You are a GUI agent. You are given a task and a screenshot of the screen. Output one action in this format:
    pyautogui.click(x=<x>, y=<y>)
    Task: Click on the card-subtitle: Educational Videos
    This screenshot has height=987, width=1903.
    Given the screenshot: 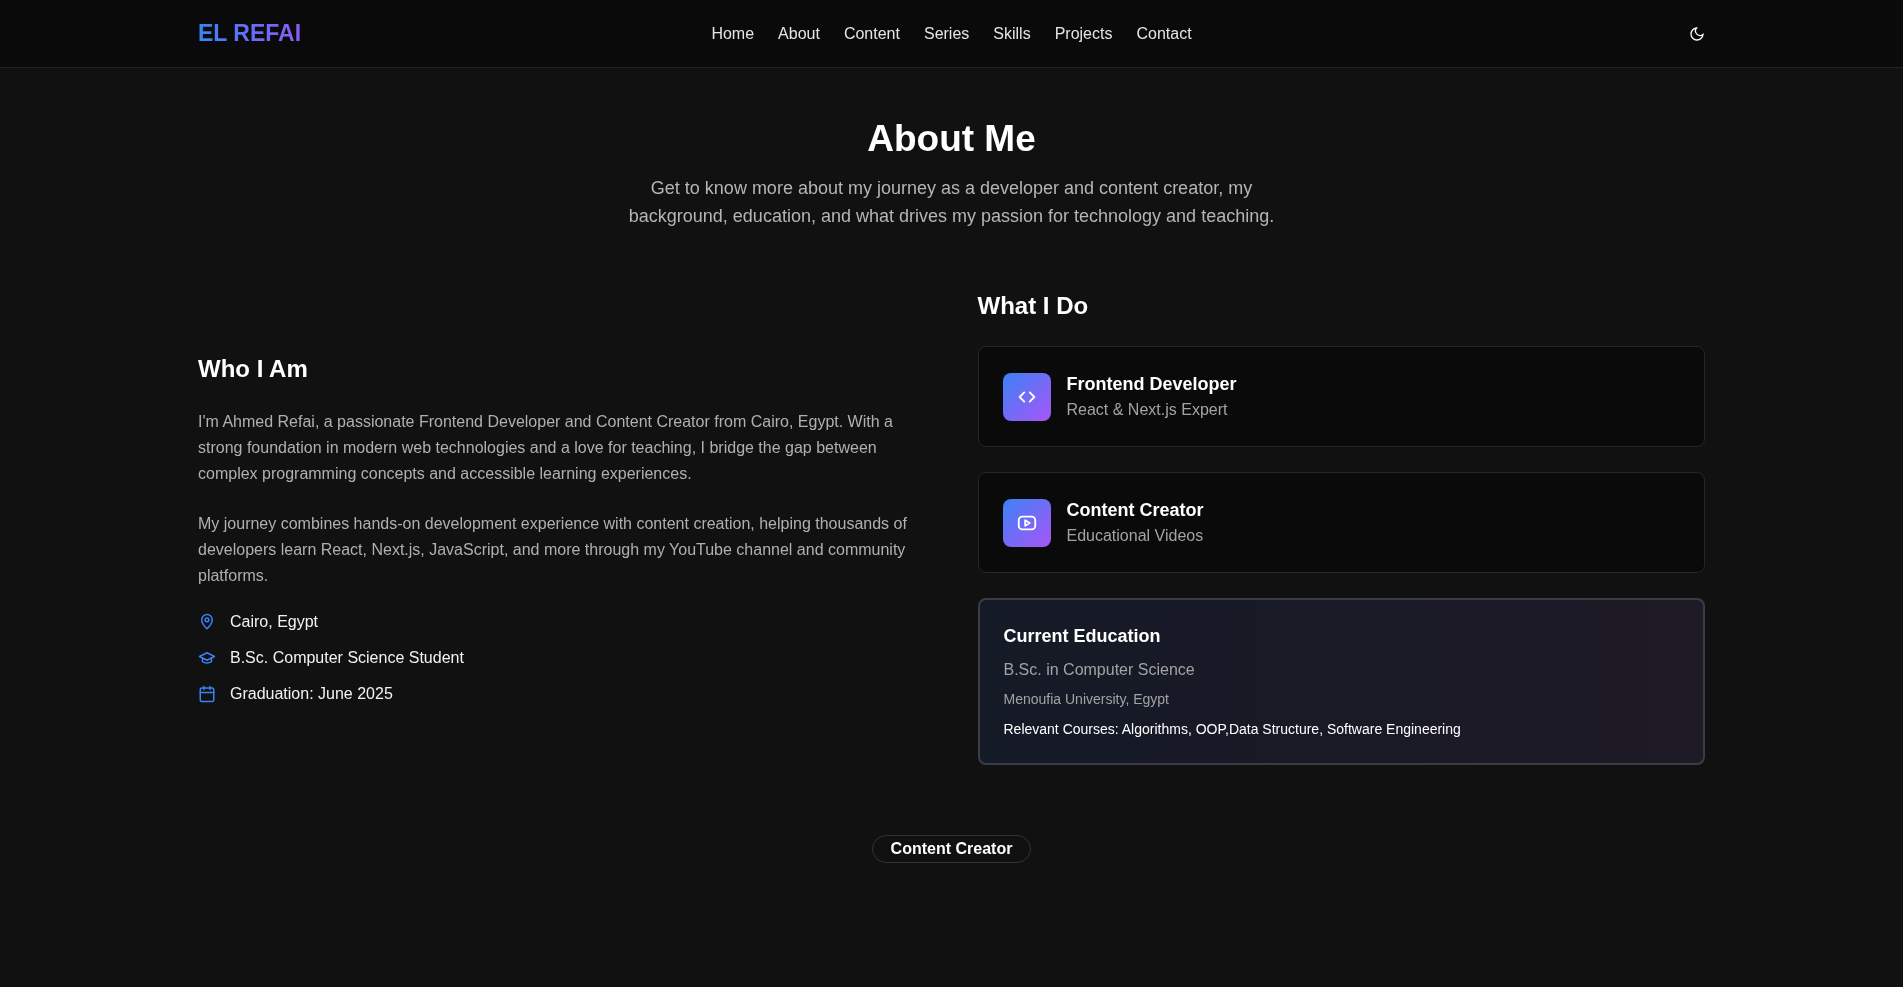 What is the action you would take?
    pyautogui.click(x=1135, y=536)
    